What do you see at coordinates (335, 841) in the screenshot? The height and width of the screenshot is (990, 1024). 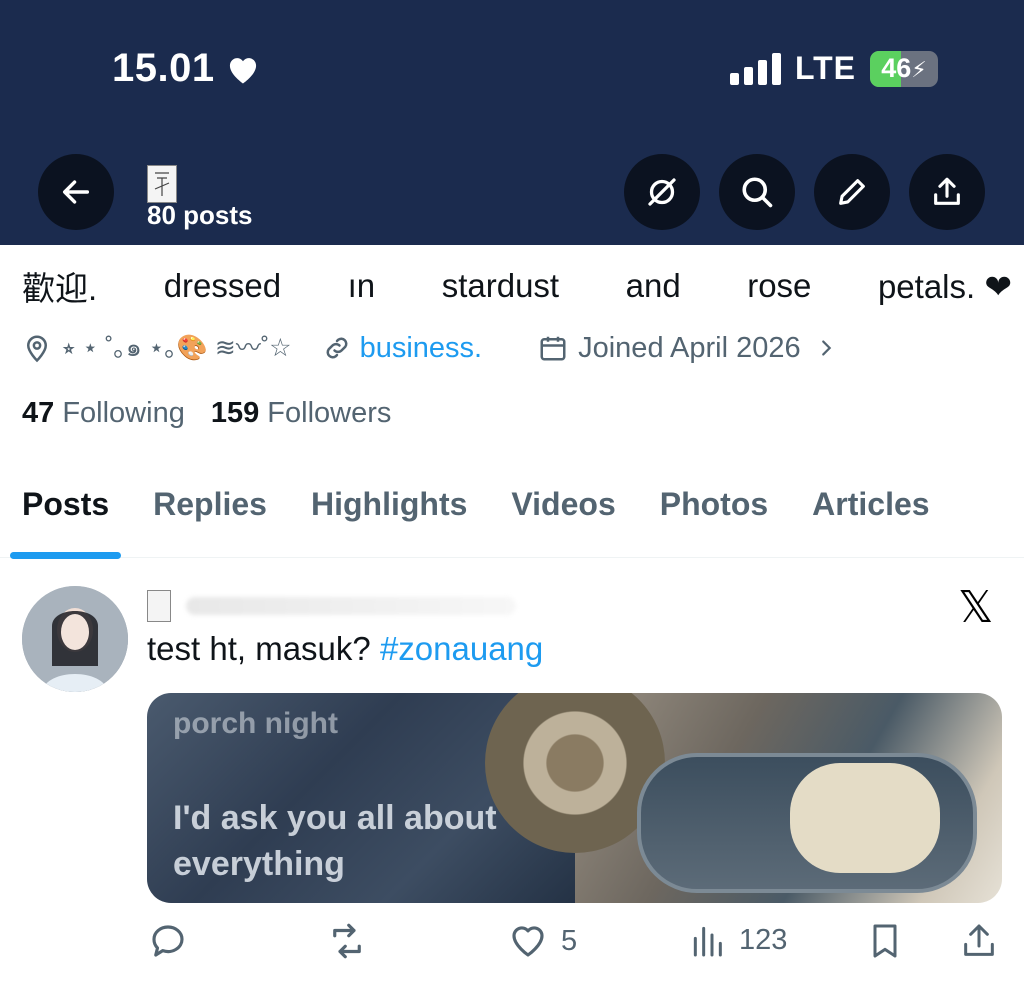 I see `media-caption-bottom: I'd ask you all about everything` at bounding box center [335, 841].